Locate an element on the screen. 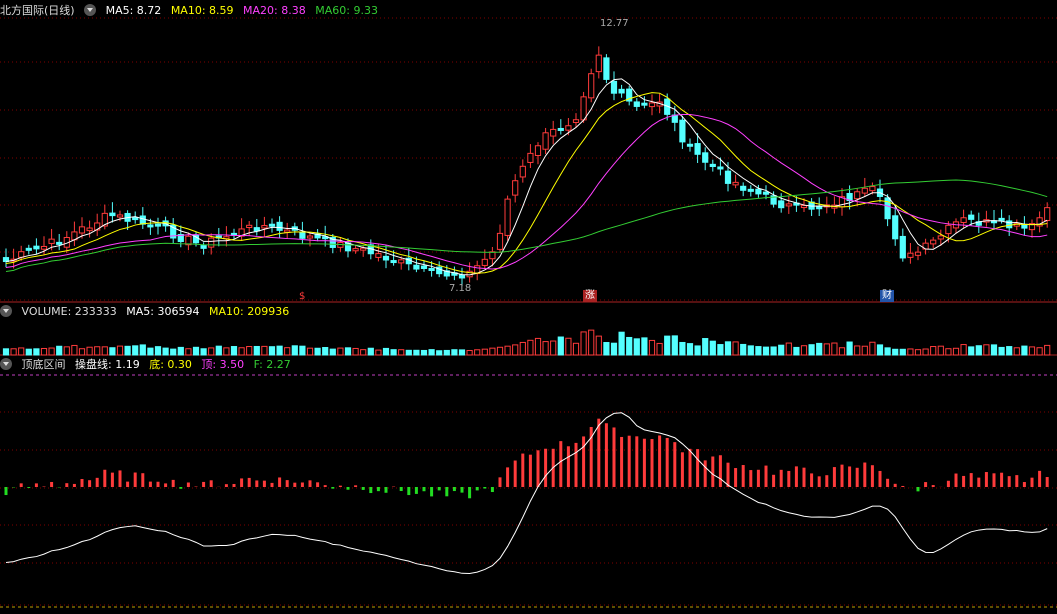  event-marker-finance: 财 is located at coordinates (887, 296).